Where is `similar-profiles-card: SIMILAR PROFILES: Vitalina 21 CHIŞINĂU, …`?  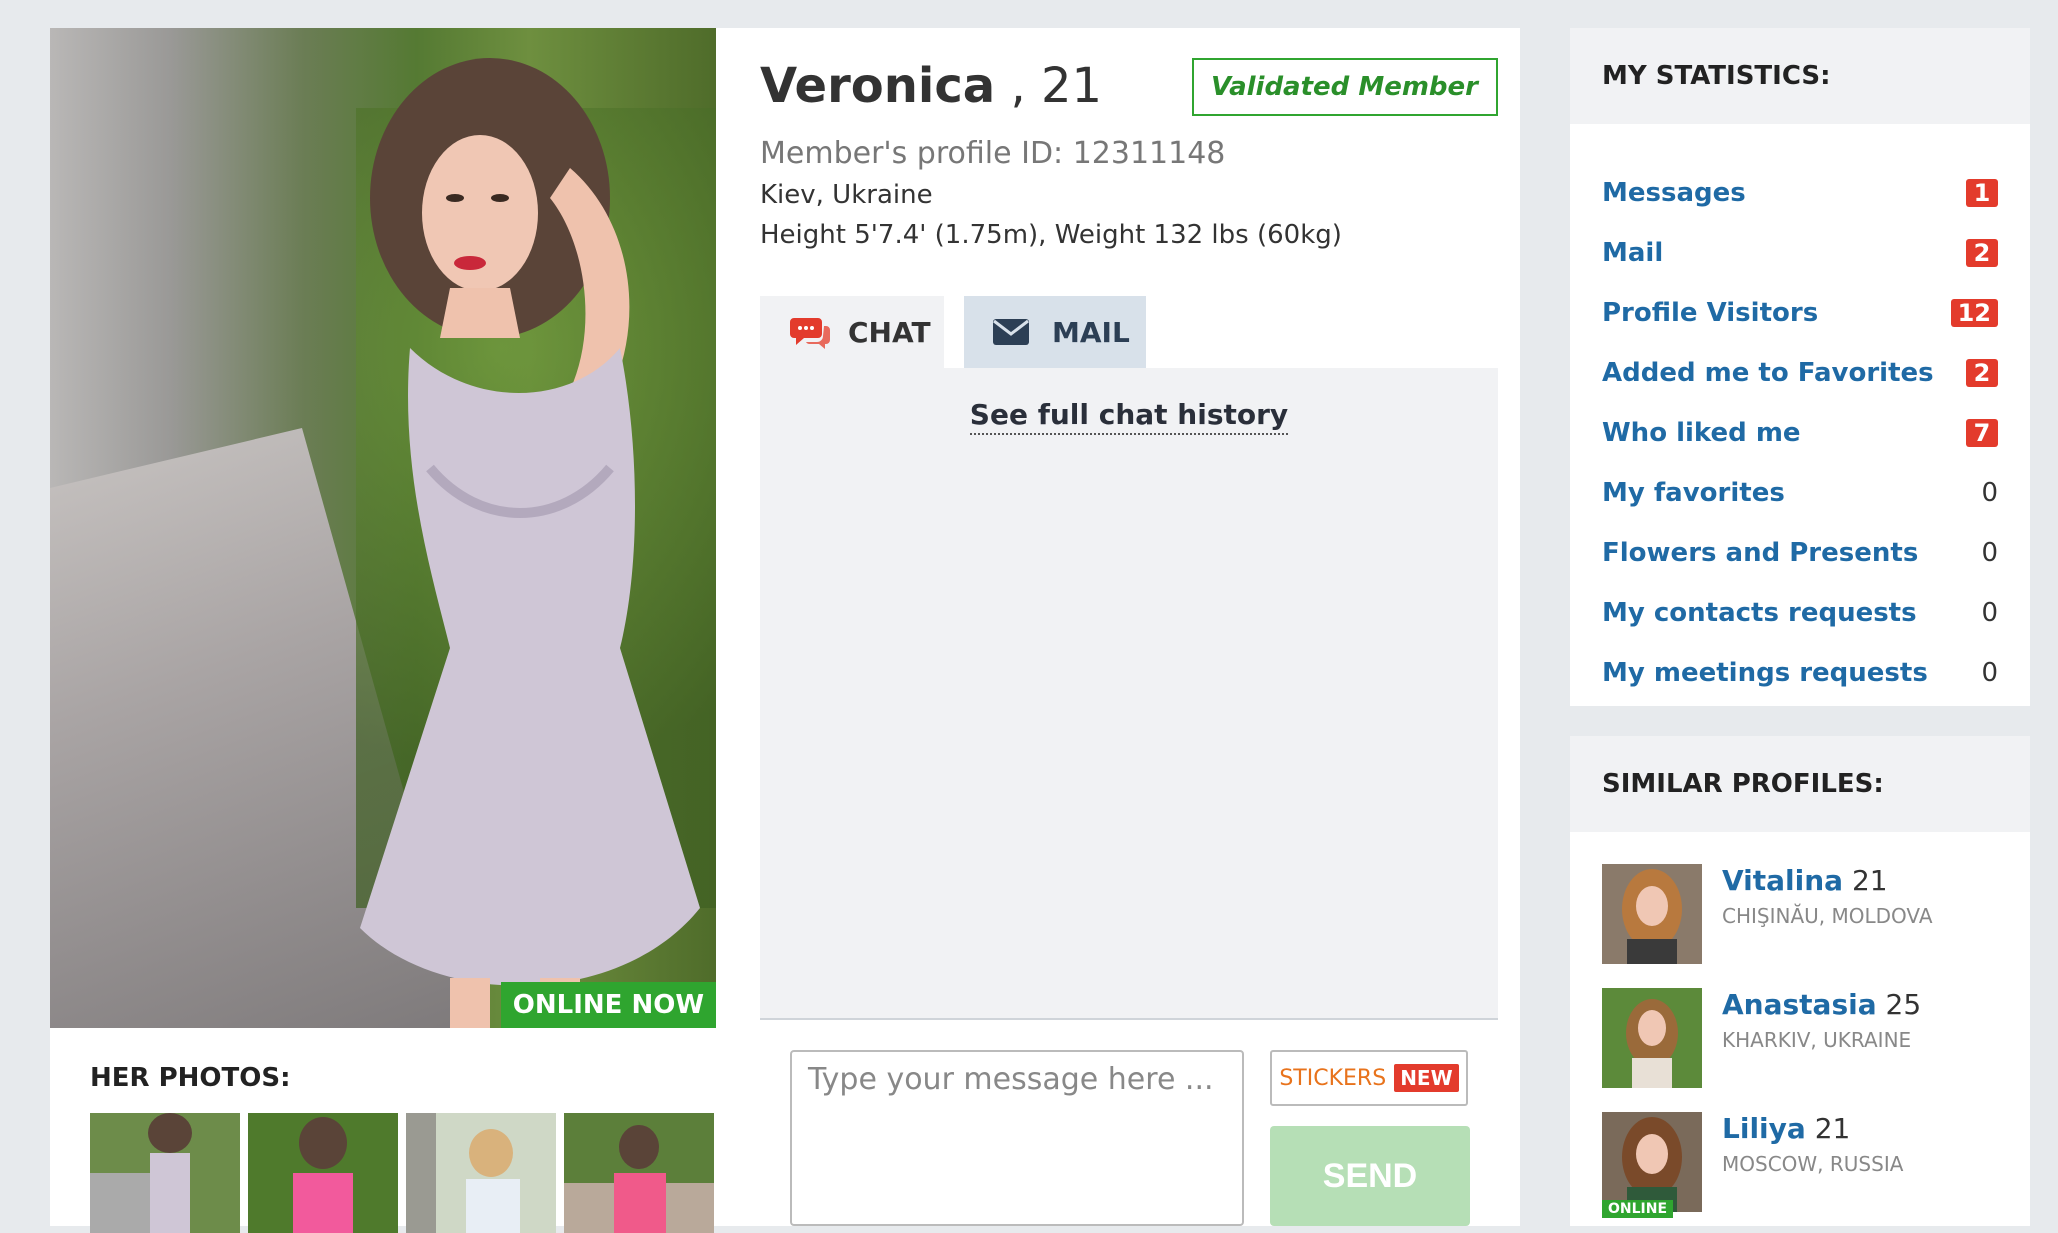 similar-profiles-card: SIMILAR PROFILES: Vitalina 21 CHIŞINĂU, … is located at coordinates (1800, 981).